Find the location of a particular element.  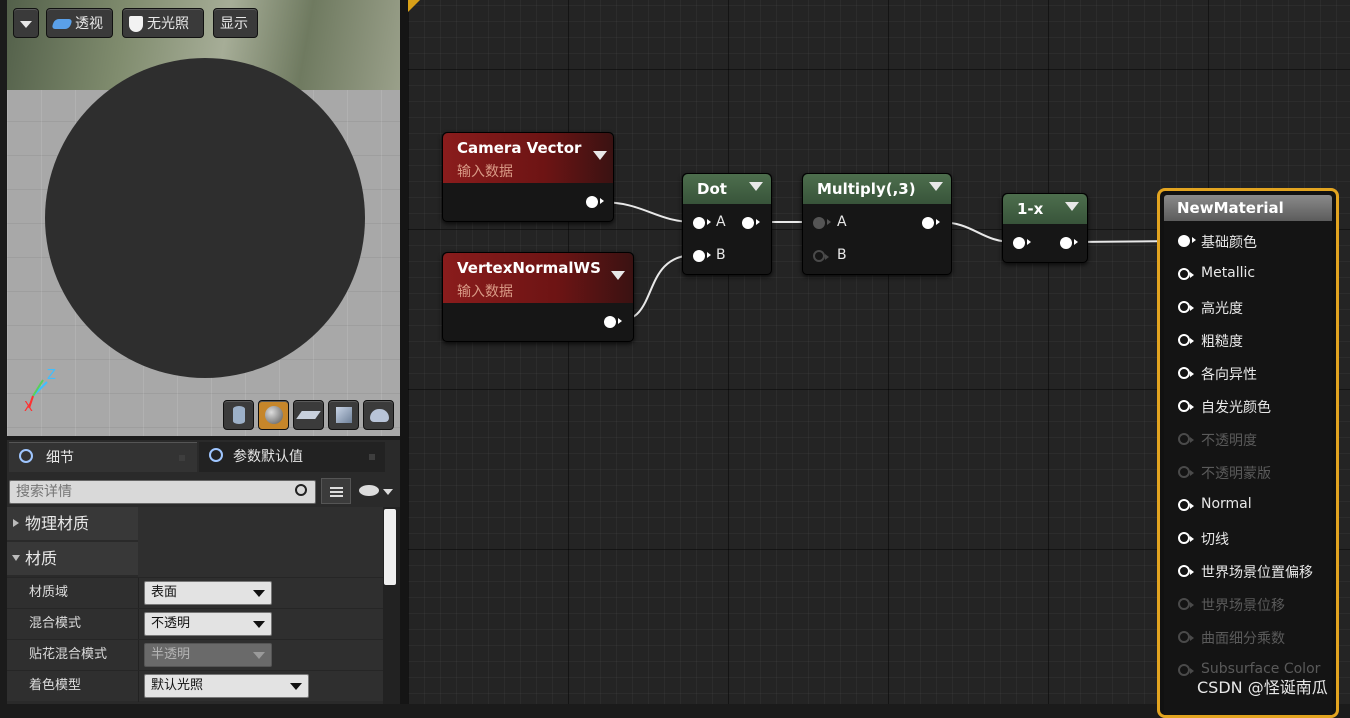

material-pin-row: 世界场景位移 is located at coordinates (1256, 605).